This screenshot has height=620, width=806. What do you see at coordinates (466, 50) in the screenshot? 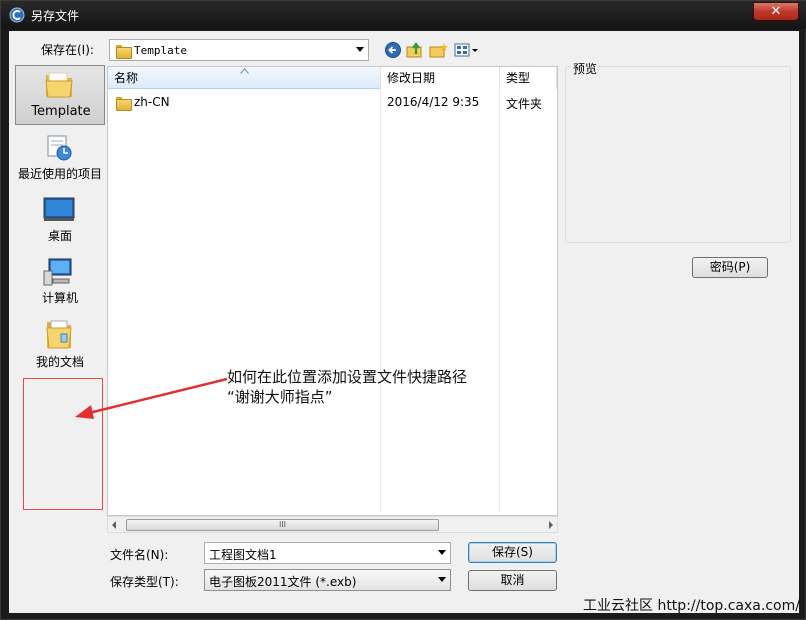
I see `view-menu-icon` at bounding box center [466, 50].